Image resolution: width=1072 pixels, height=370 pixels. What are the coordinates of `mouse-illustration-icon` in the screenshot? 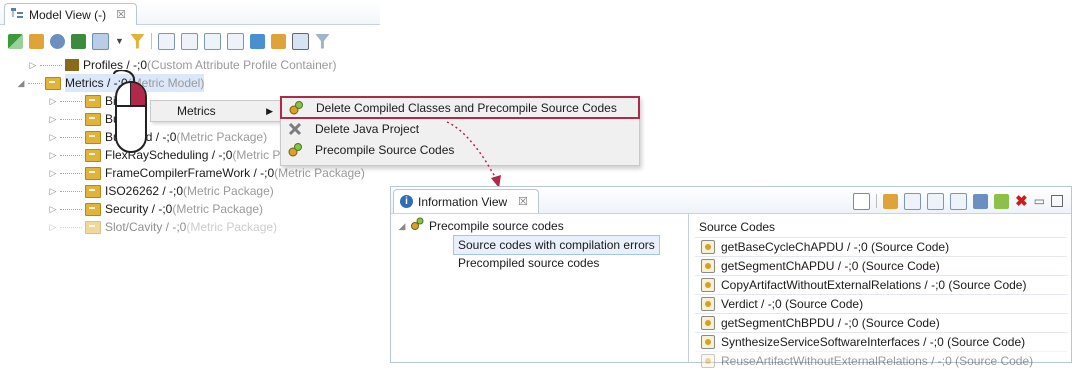 It's located at (130, 111).